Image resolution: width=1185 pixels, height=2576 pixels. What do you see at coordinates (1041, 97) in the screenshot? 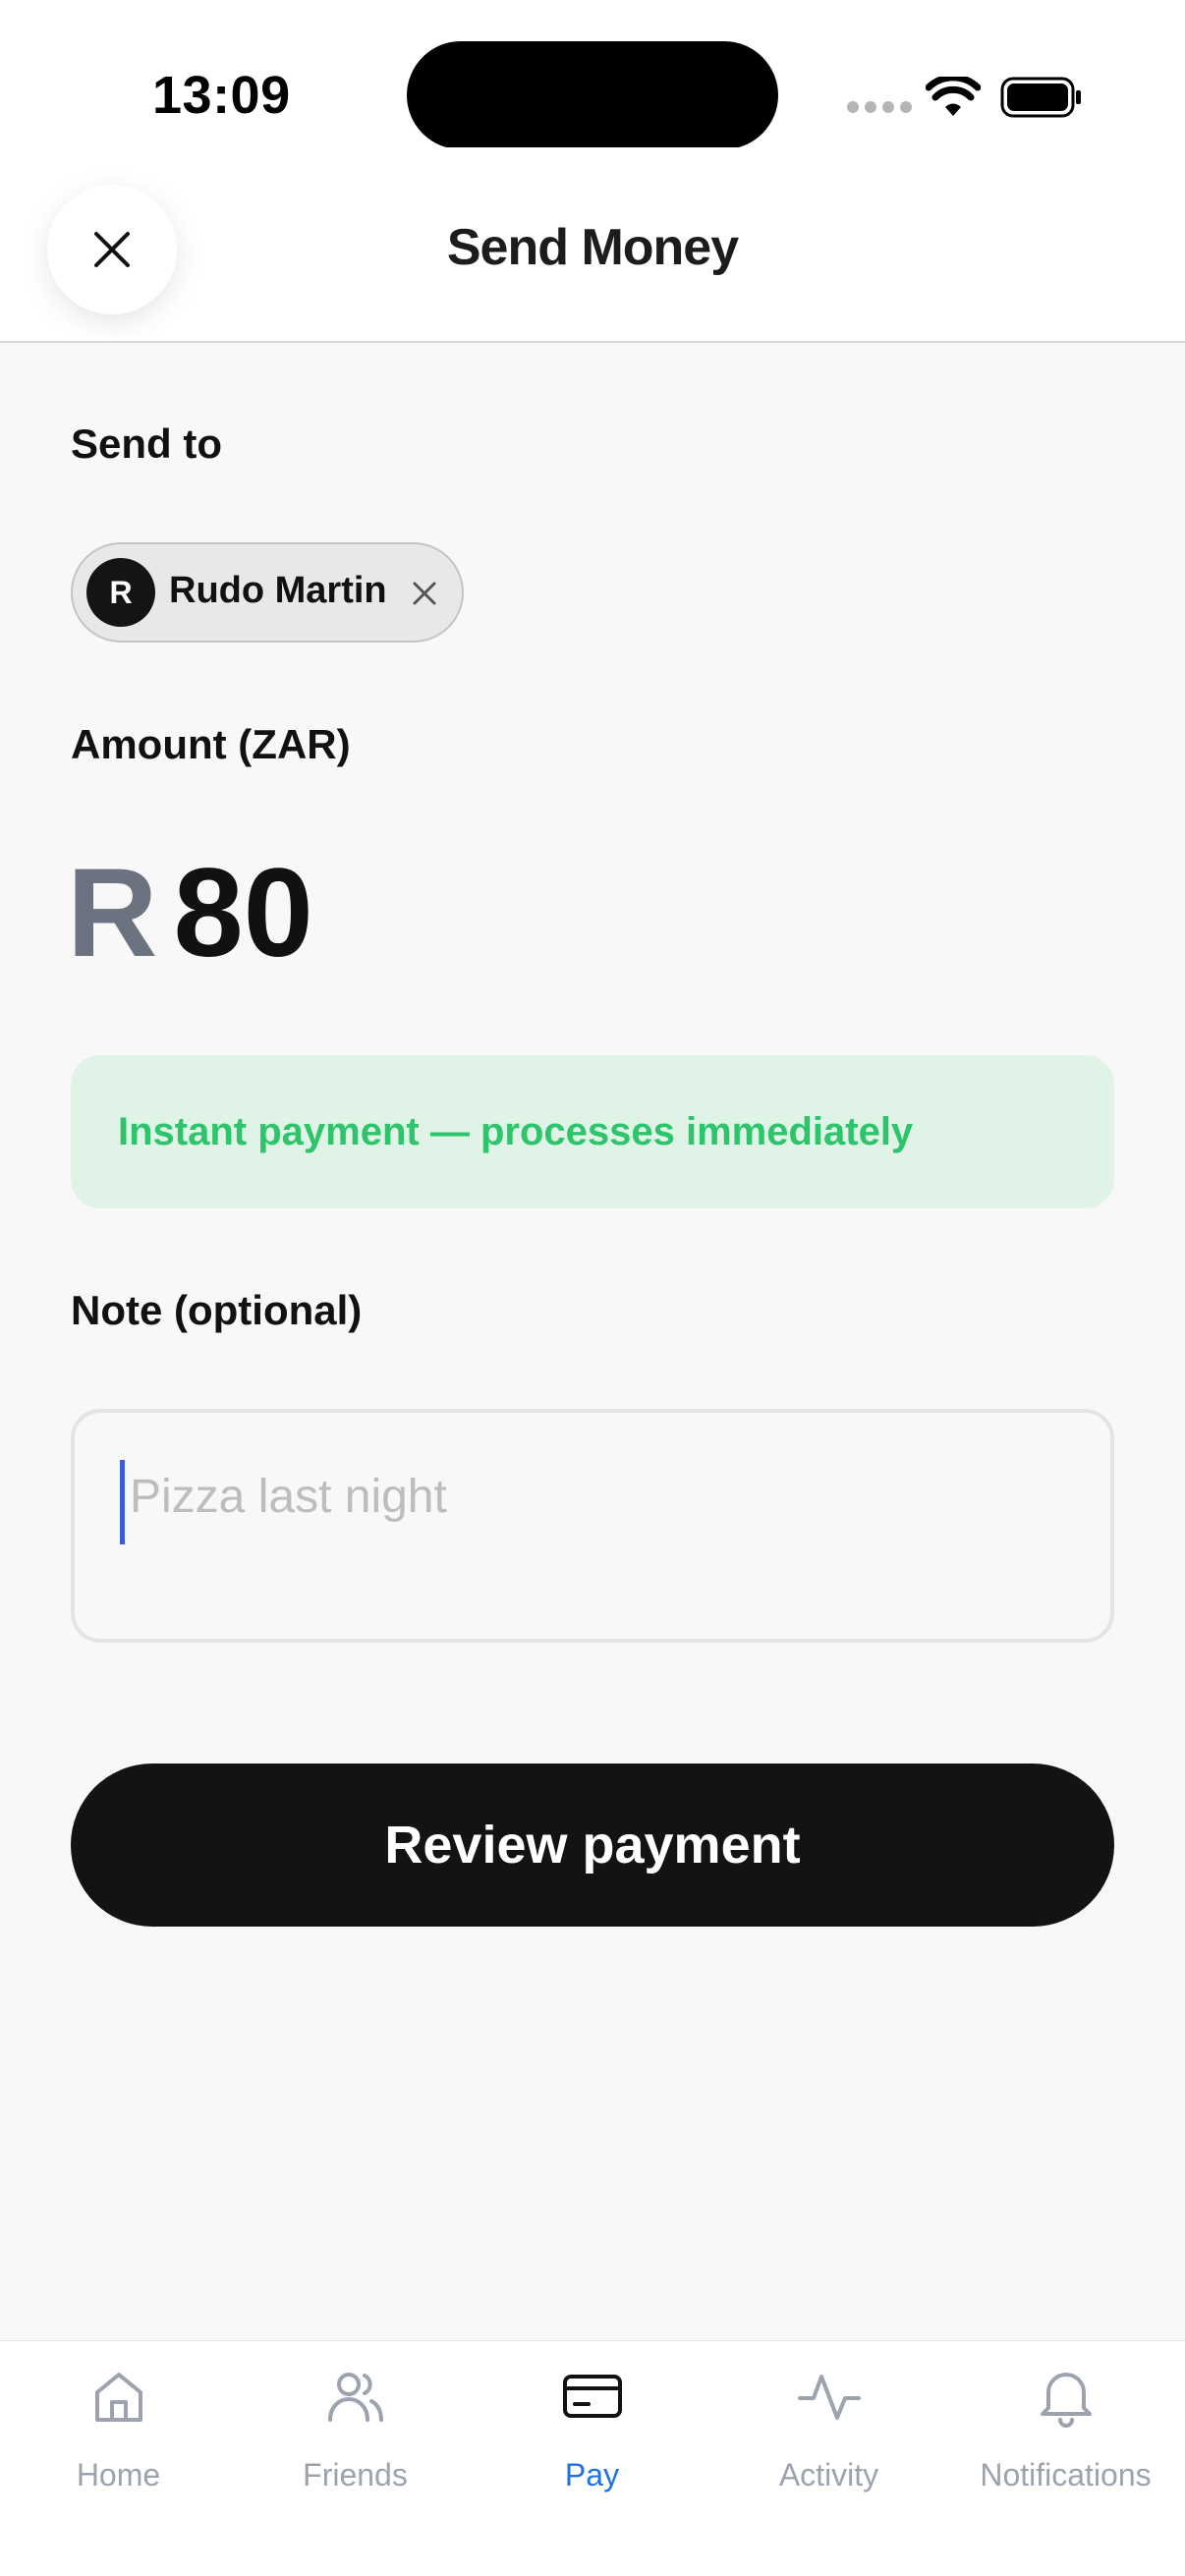
I see `battery-icon` at bounding box center [1041, 97].